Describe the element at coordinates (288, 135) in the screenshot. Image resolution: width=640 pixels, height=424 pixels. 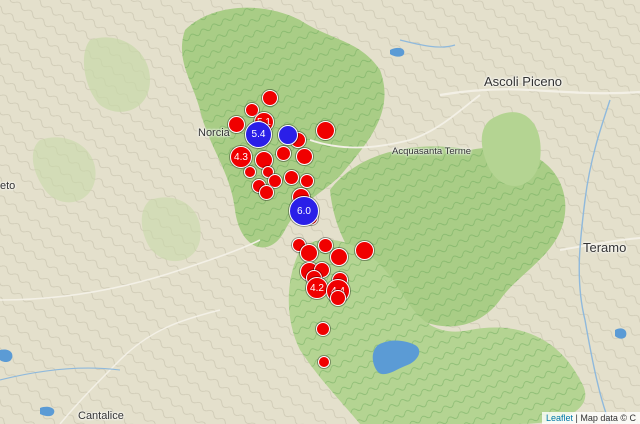
I see `earthquake-marker-blue` at that location.